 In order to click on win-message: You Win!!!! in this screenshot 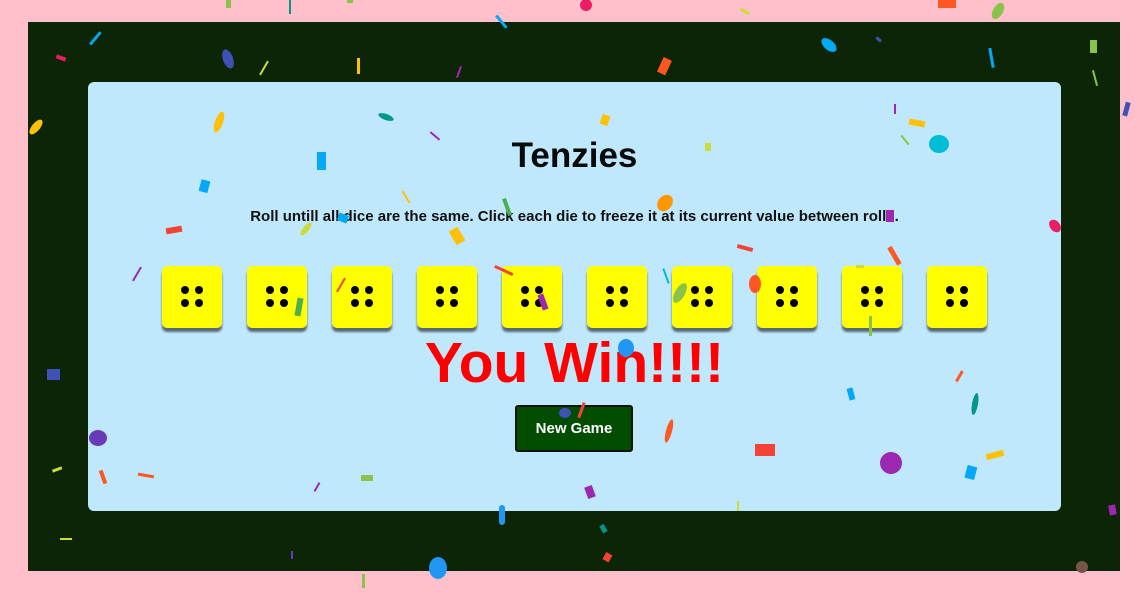, I will do `click(574, 363)`.